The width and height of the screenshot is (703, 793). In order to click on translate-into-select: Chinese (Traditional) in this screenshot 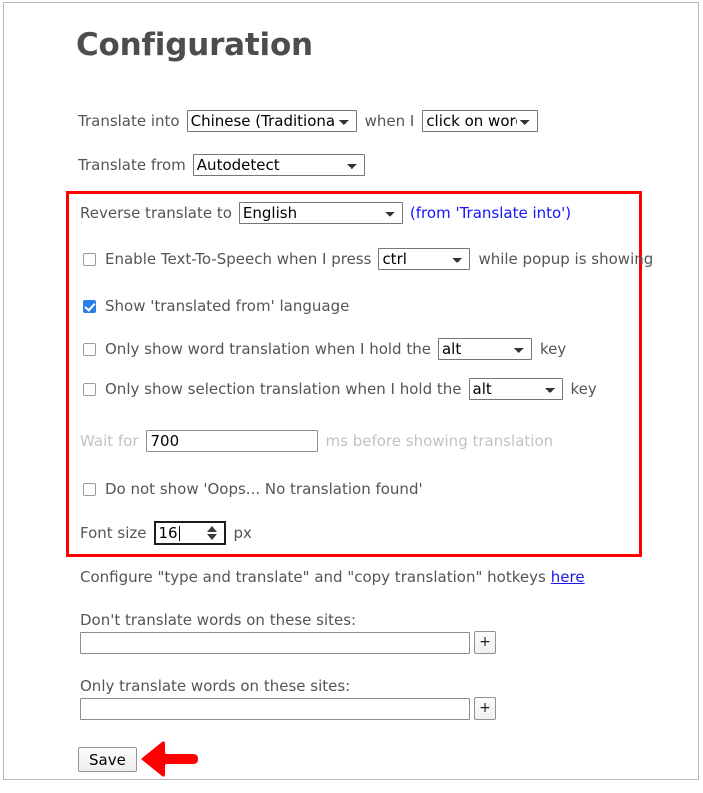, I will do `click(271, 121)`.